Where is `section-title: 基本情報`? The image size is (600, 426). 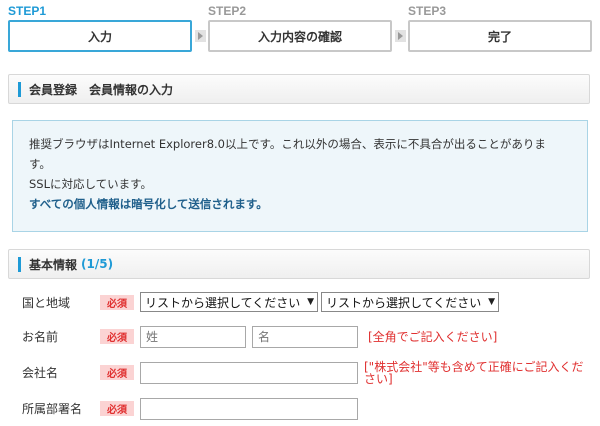 section-title: 基本情報 is located at coordinates (53, 264).